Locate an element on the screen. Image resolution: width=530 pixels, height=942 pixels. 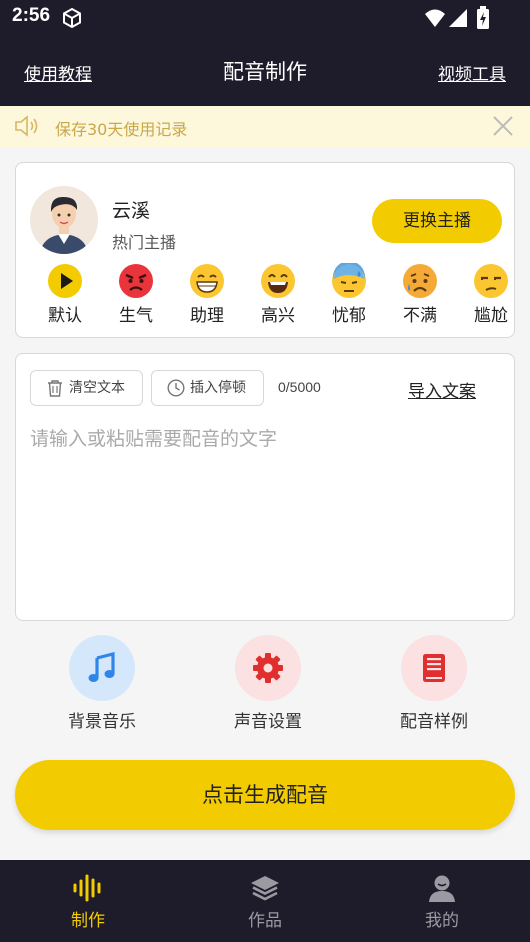
voice-settings-label: 声音设置 is located at coordinates (268, 722).